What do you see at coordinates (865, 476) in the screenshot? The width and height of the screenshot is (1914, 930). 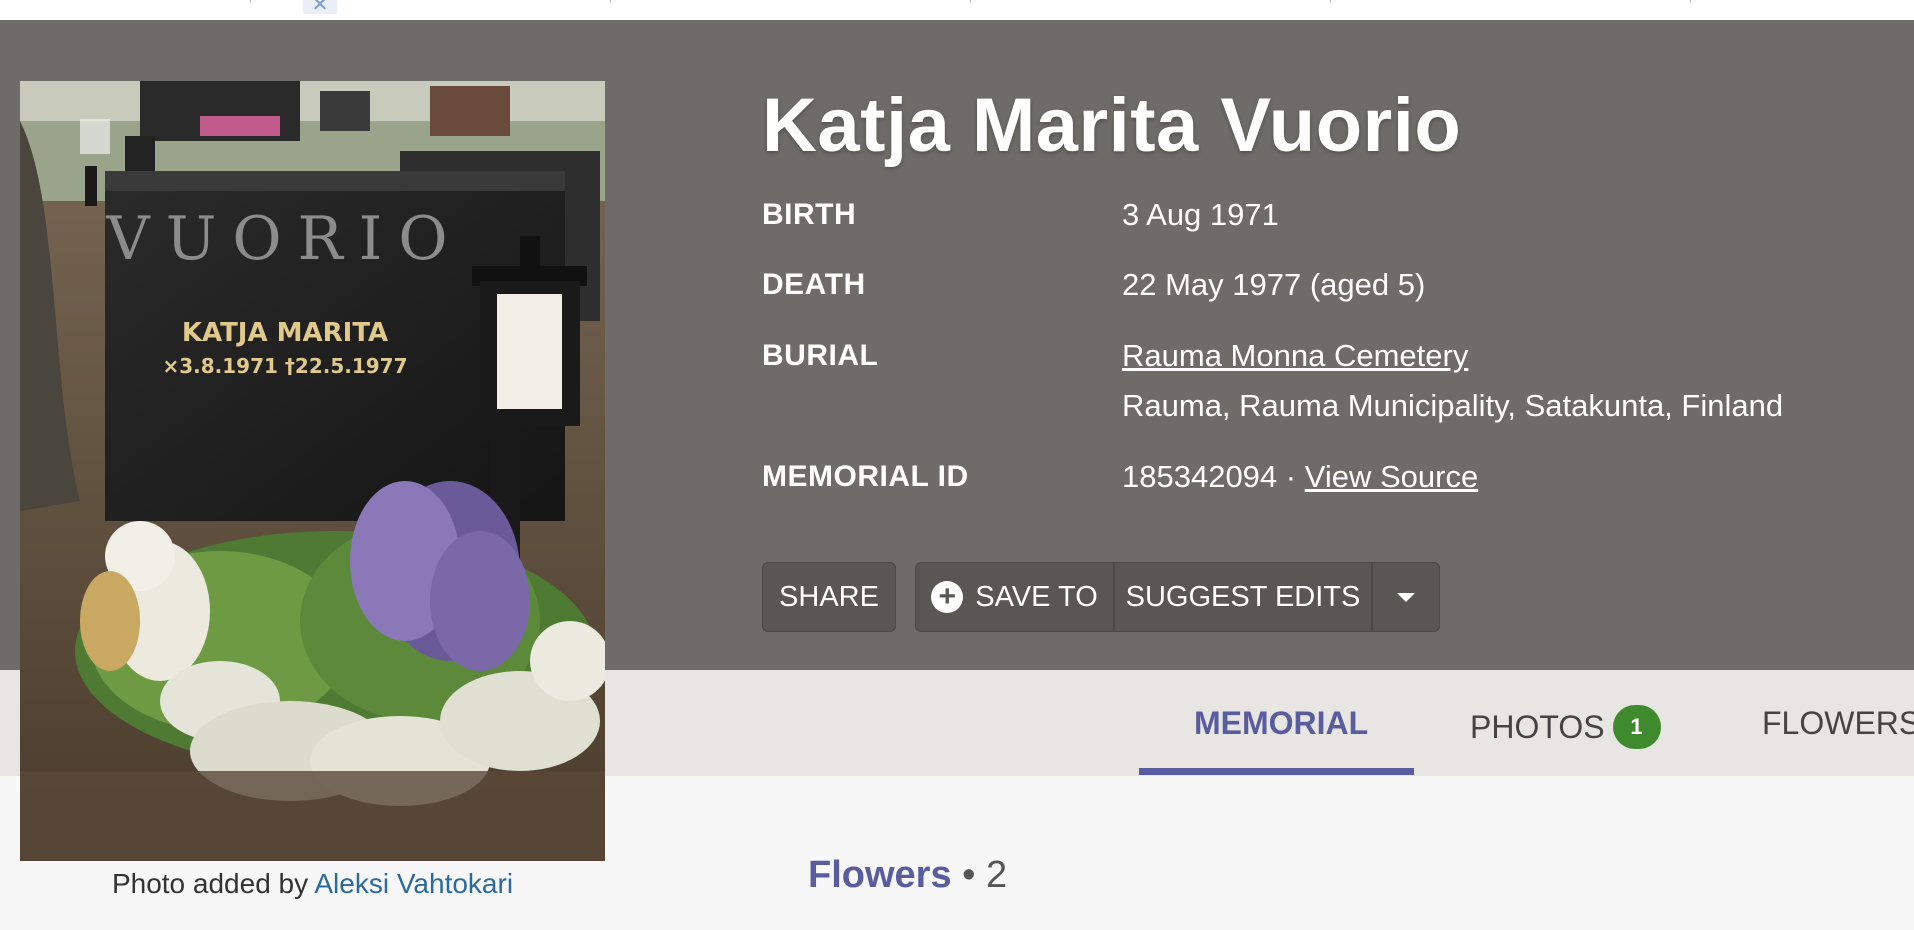 I see `memorial-id-label: MEMORIAL ID` at bounding box center [865, 476].